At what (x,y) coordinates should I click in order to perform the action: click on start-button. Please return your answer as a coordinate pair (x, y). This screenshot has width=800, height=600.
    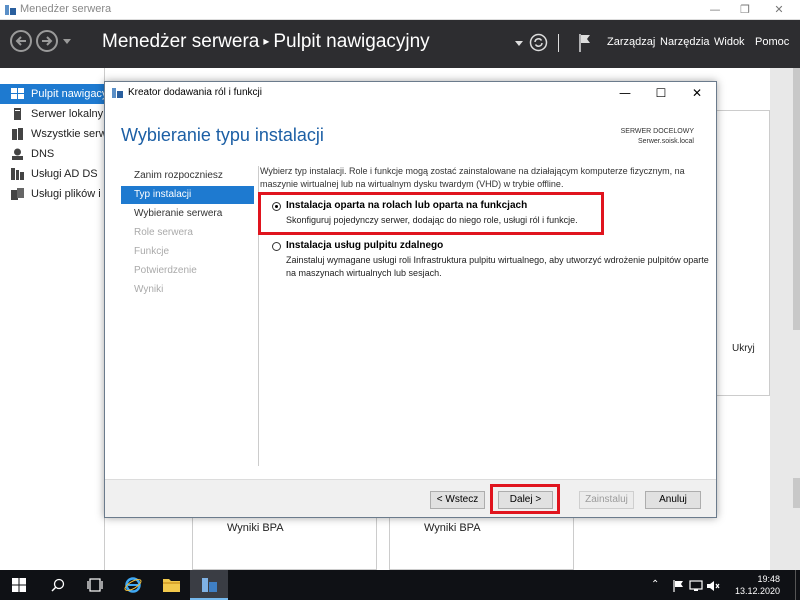
    Looking at the image, I should click on (19, 585).